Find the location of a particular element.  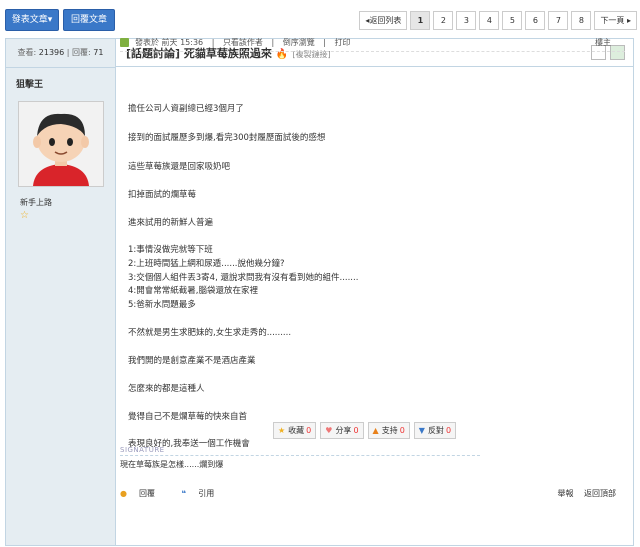

avatar is located at coordinates (61, 144).